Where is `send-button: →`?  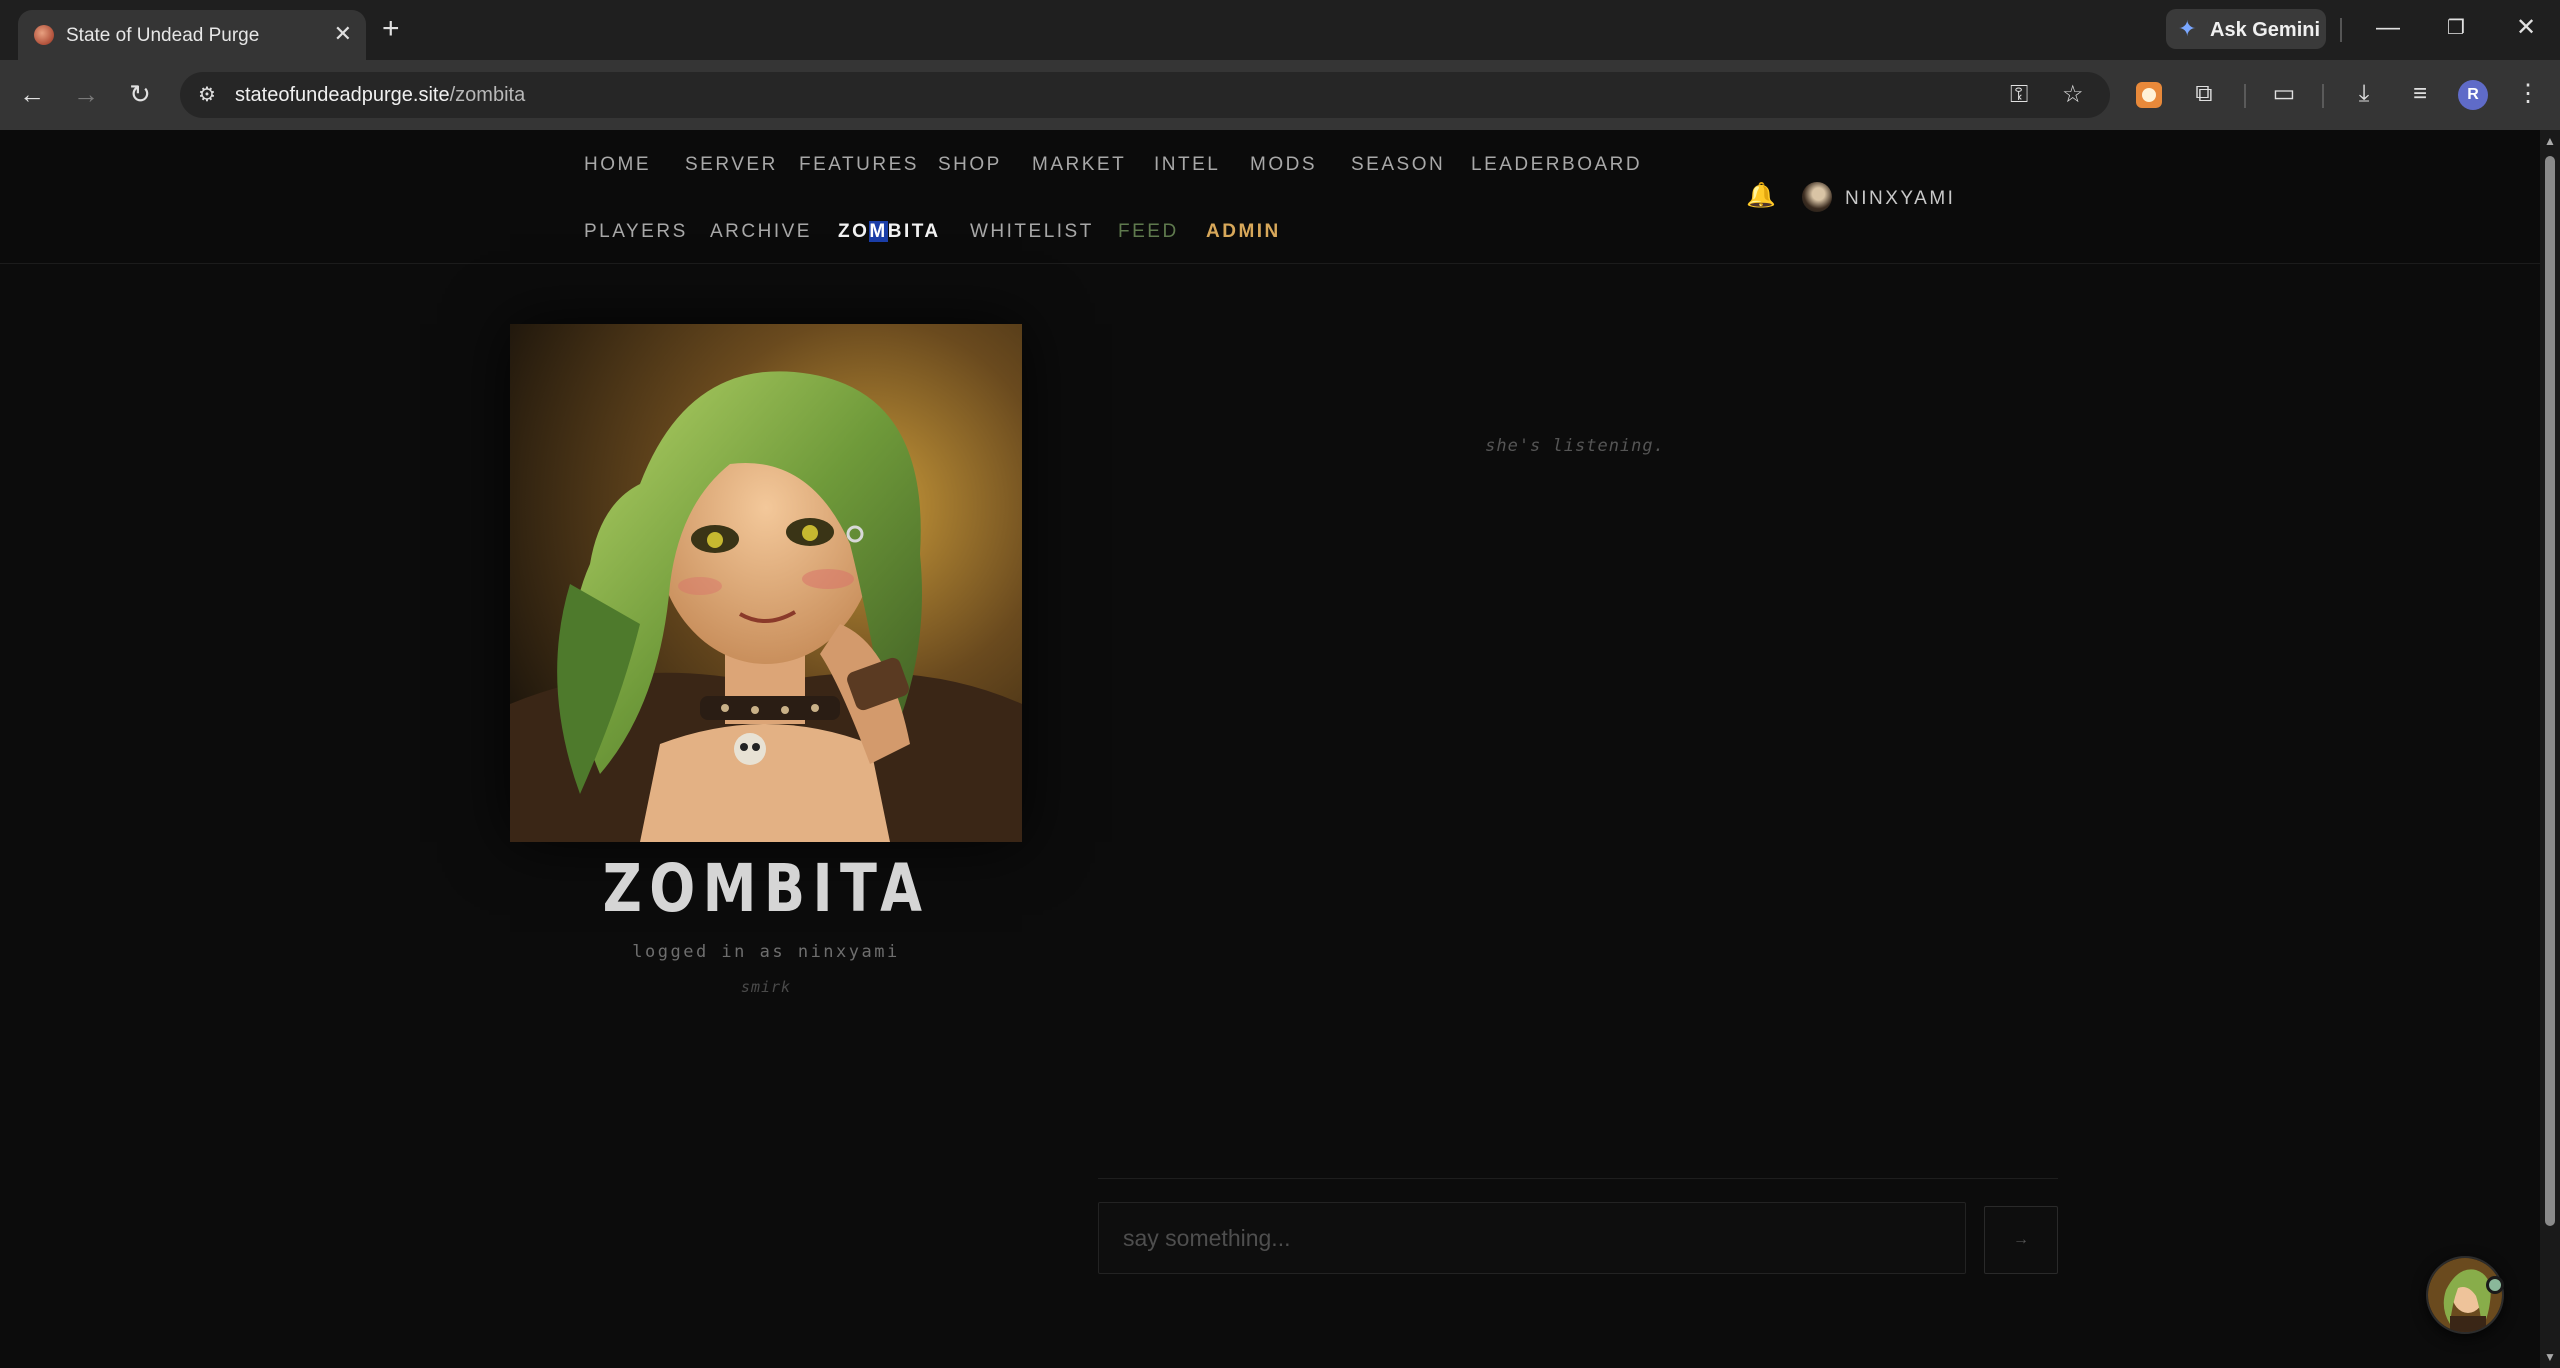 send-button: → is located at coordinates (2021, 1240).